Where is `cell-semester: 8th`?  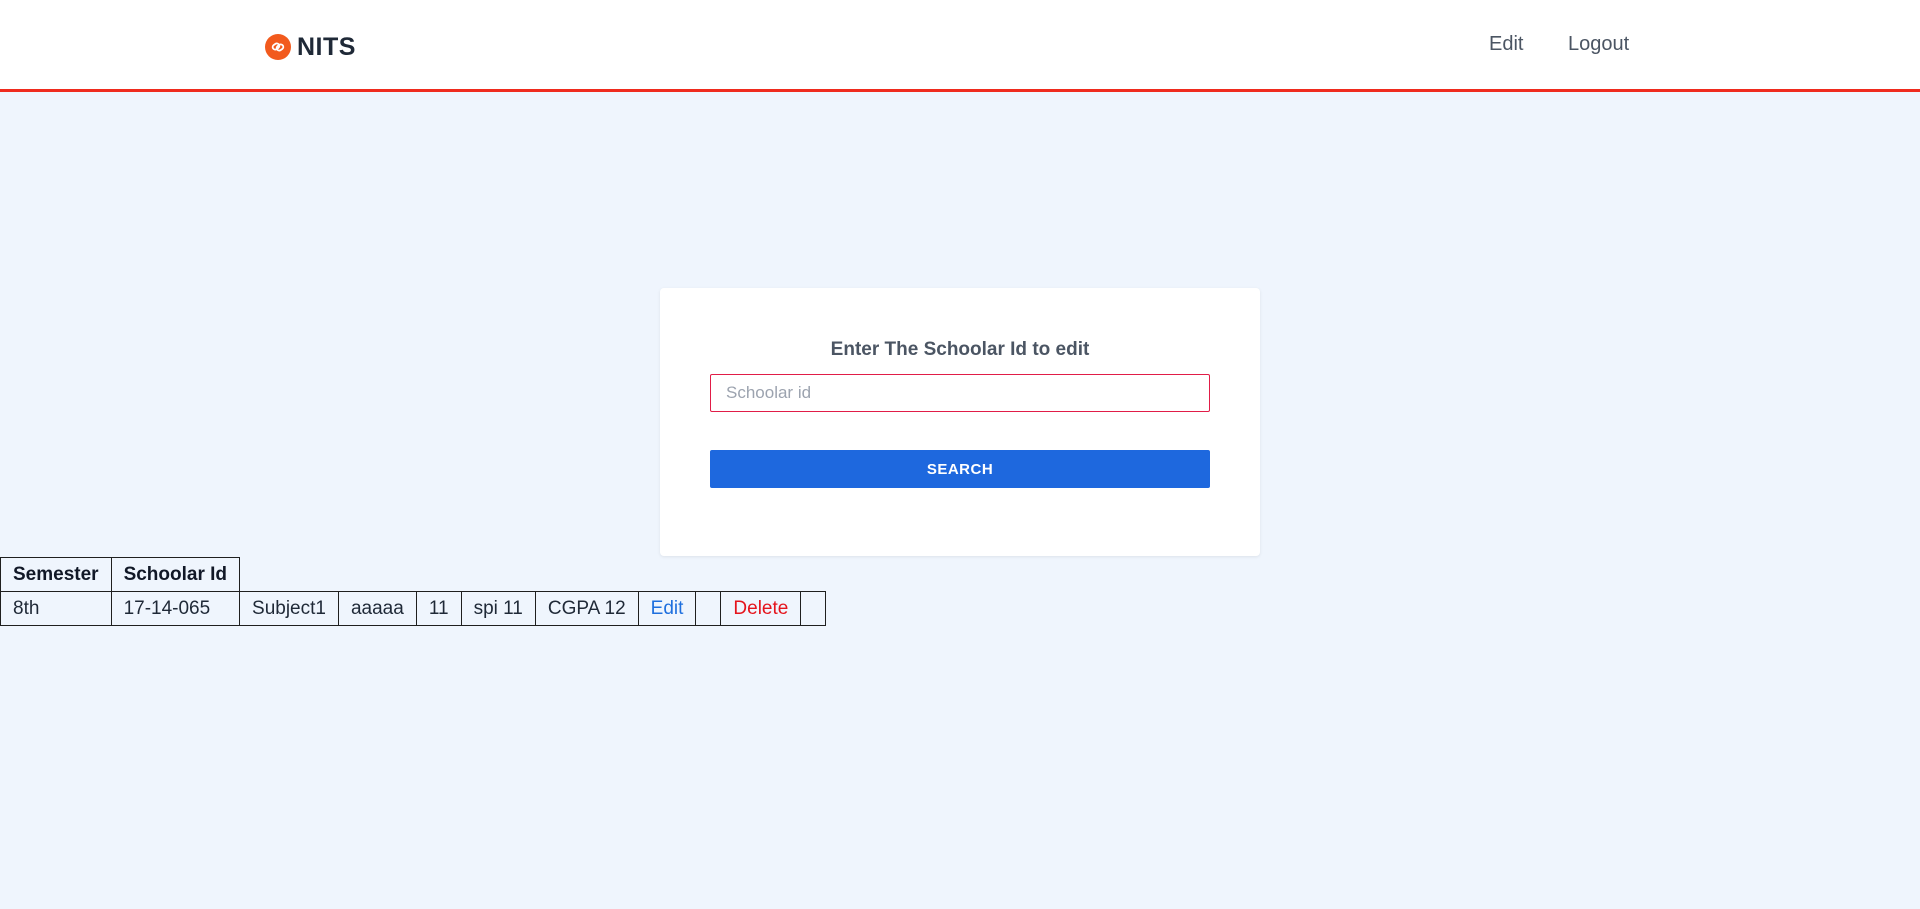 cell-semester: 8th is located at coordinates (56, 608).